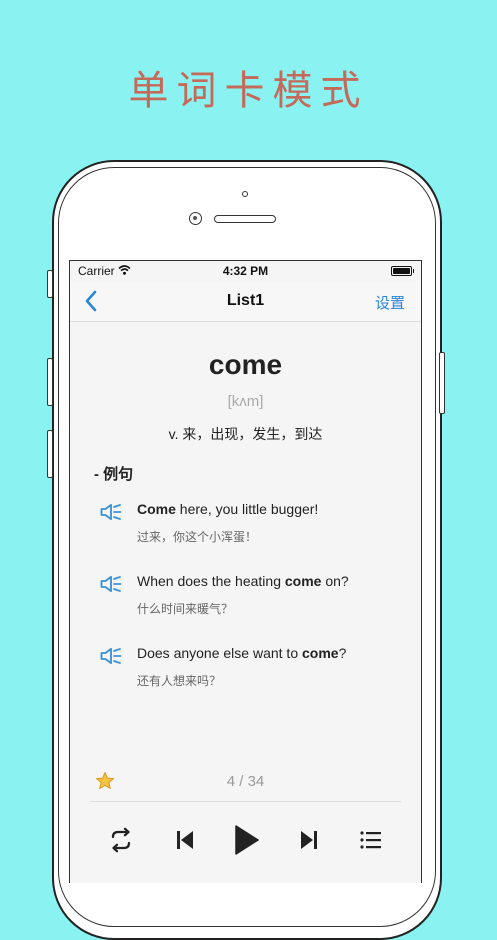 The width and height of the screenshot is (497, 940). I want to click on example-sentence: Does anyone else want to come?, so click(242, 653).